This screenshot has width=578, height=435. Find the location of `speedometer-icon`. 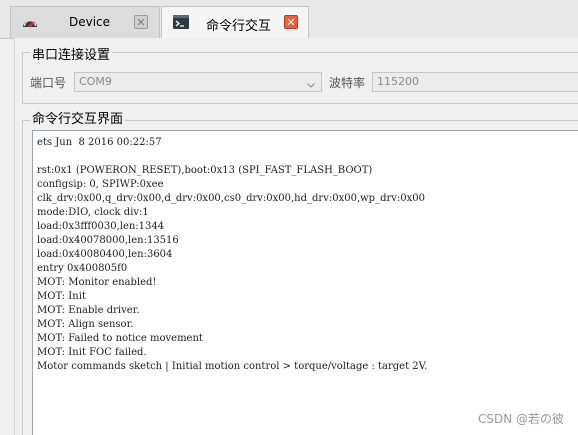

speedometer-icon is located at coordinates (30, 22).